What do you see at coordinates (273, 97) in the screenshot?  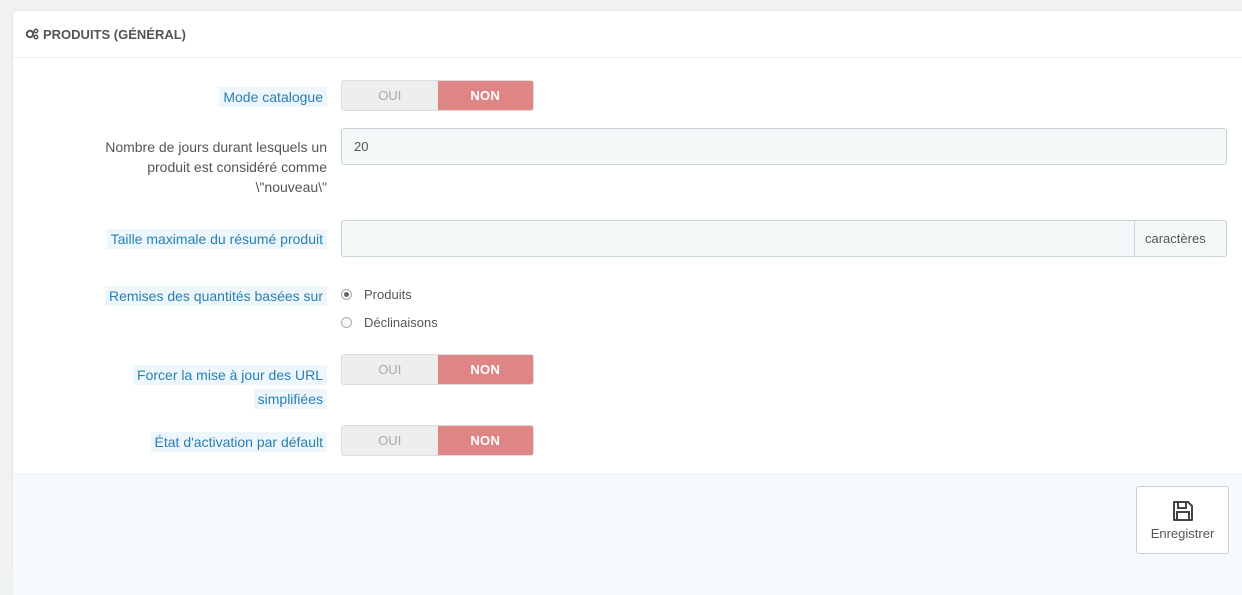 I see `catalog-mode-label: Mode catalogue` at bounding box center [273, 97].